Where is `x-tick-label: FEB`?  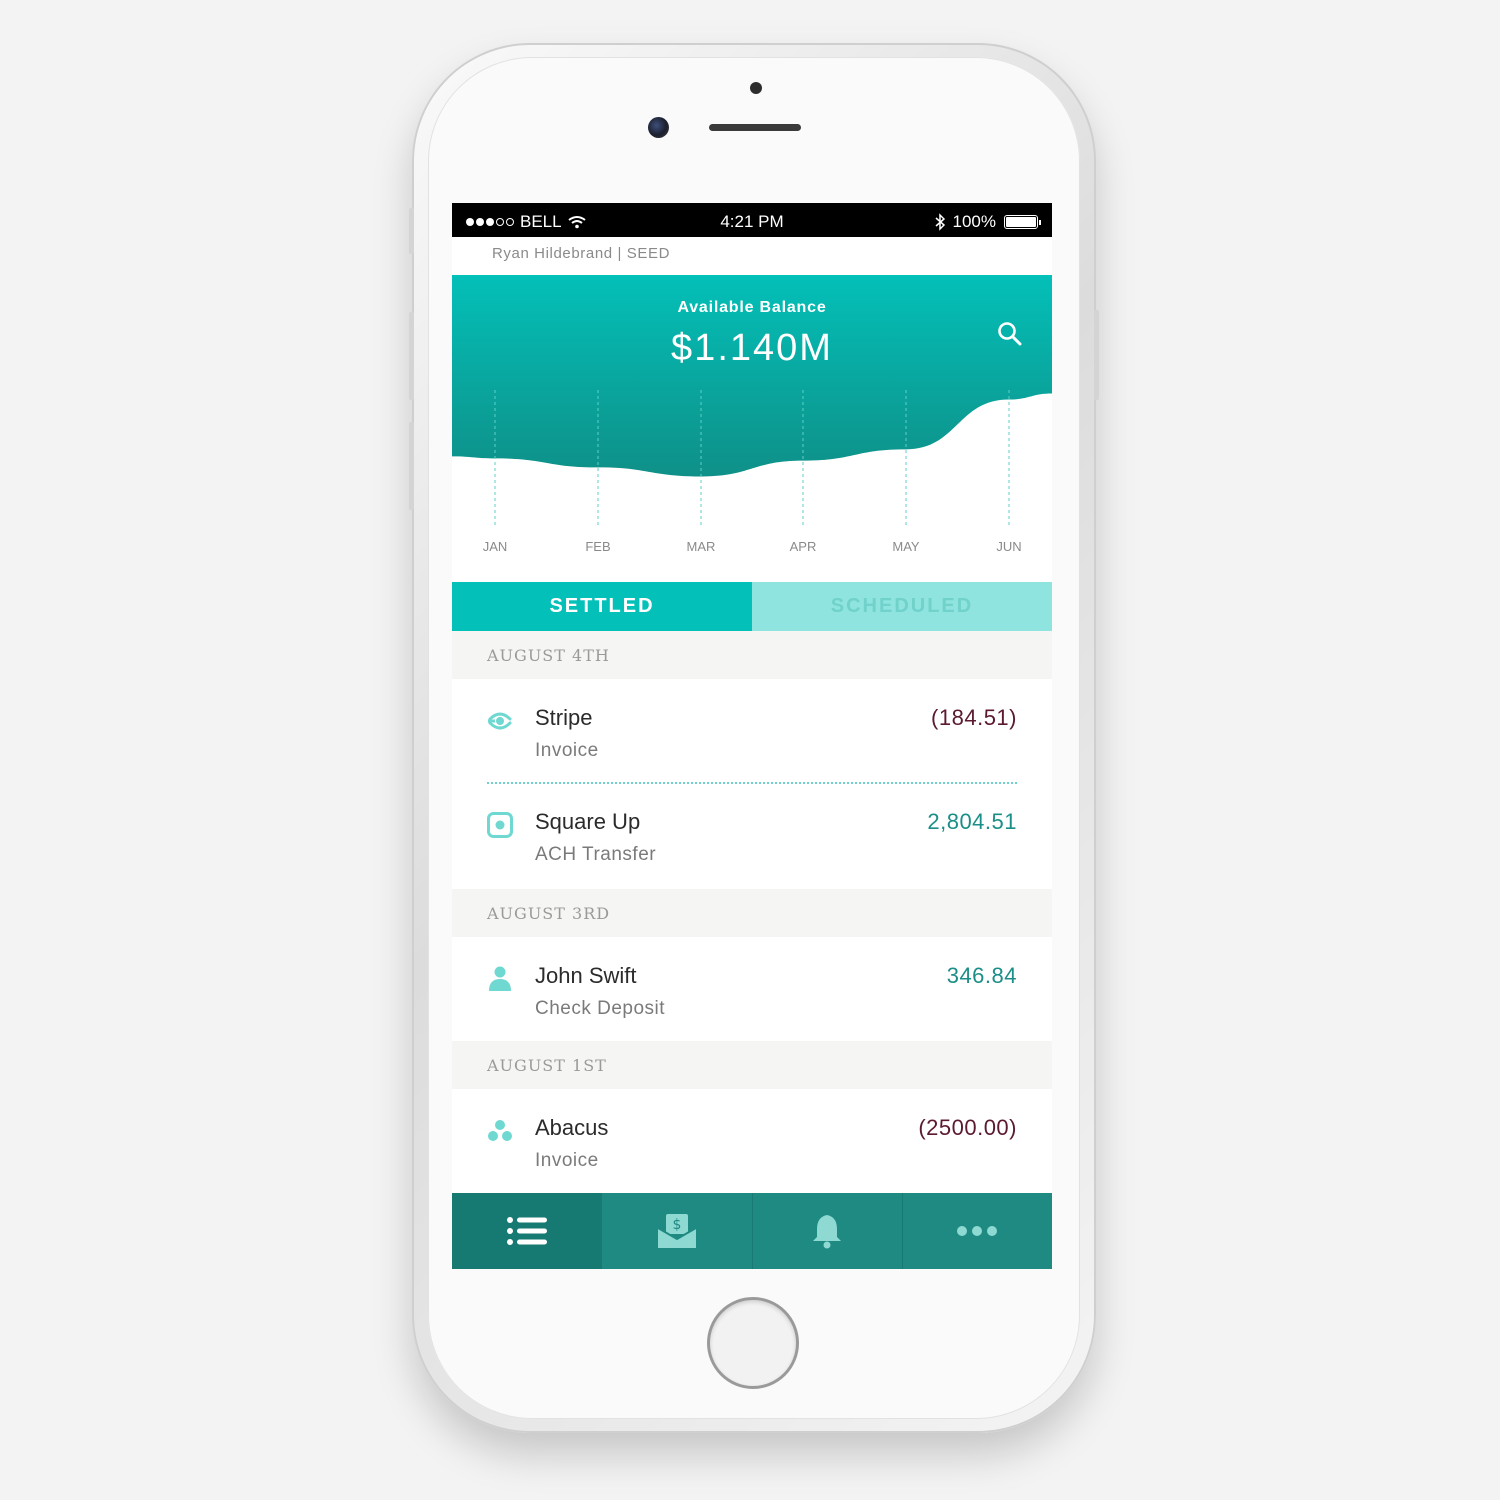
x-tick-label: FEB is located at coordinates (597, 546).